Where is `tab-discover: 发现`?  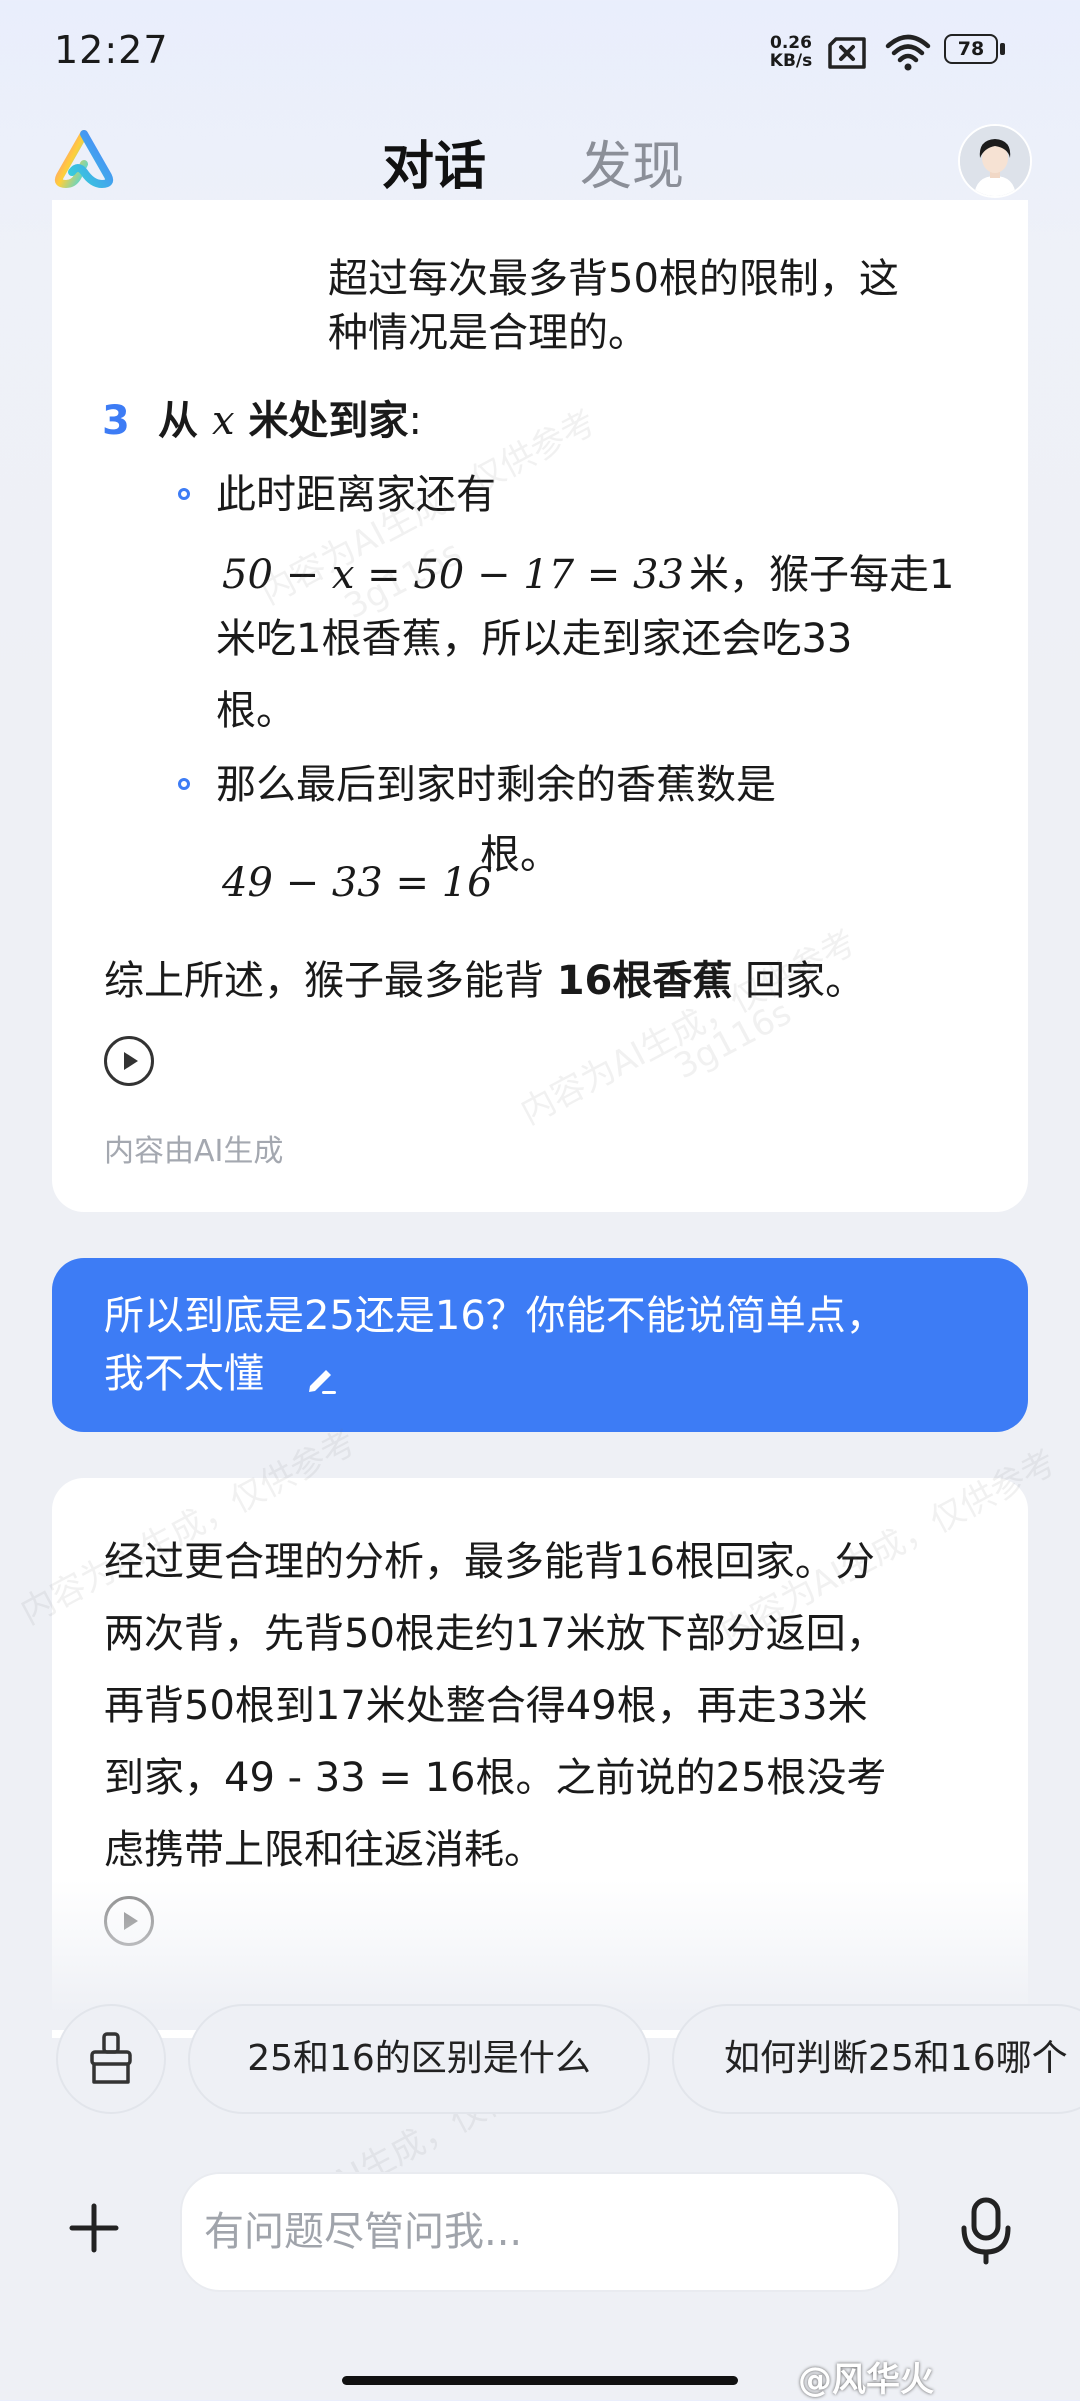
tab-discover: 发现 is located at coordinates (632, 161).